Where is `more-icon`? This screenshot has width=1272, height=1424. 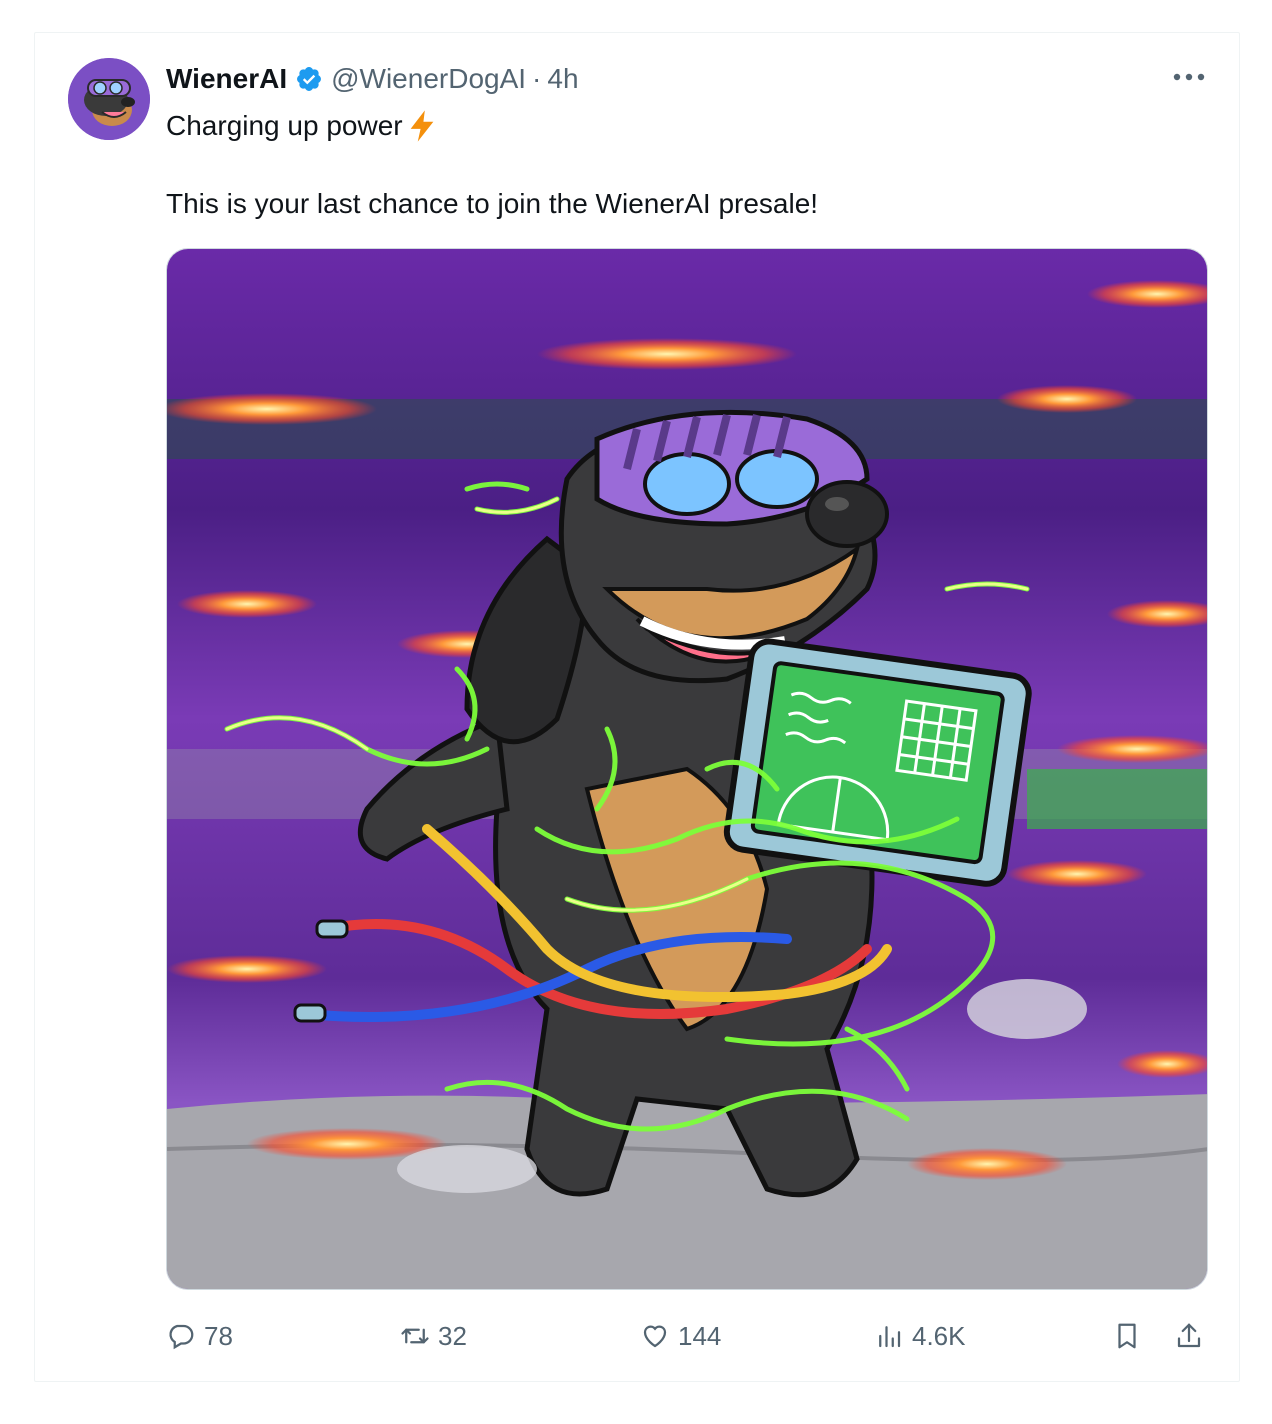
more-icon is located at coordinates (1189, 77).